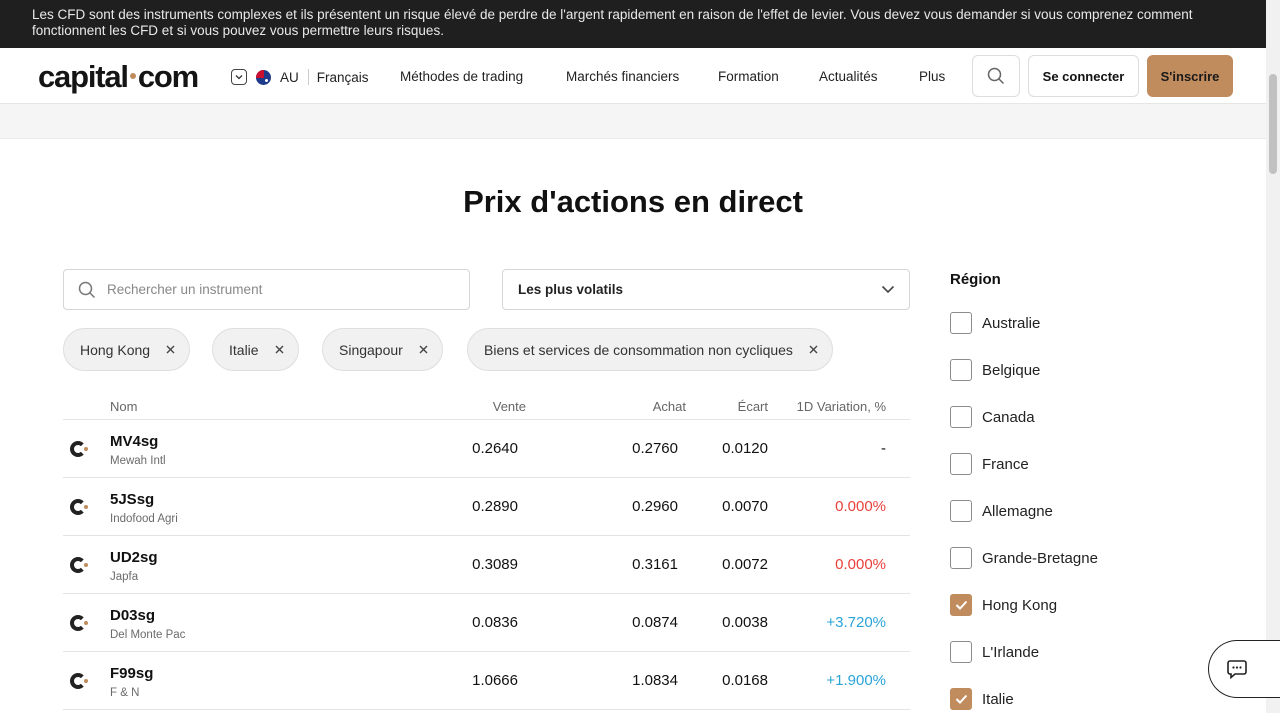 The image size is (1280, 713). What do you see at coordinates (655, 680) in the screenshot?
I see `buy-price: 1.0834` at bounding box center [655, 680].